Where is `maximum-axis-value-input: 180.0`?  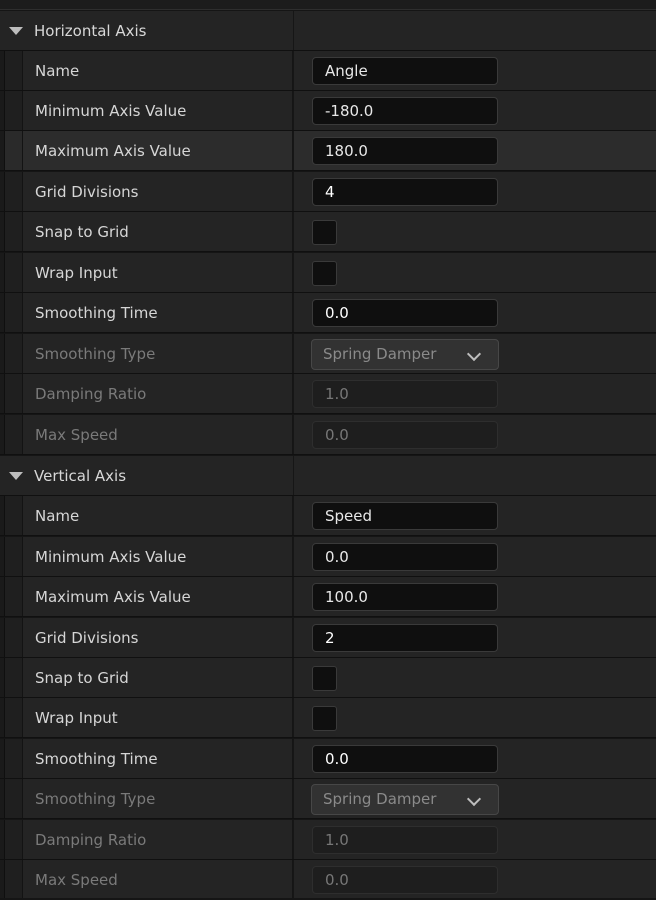
maximum-axis-value-input: 180.0 is located at coordinates (405, 151).